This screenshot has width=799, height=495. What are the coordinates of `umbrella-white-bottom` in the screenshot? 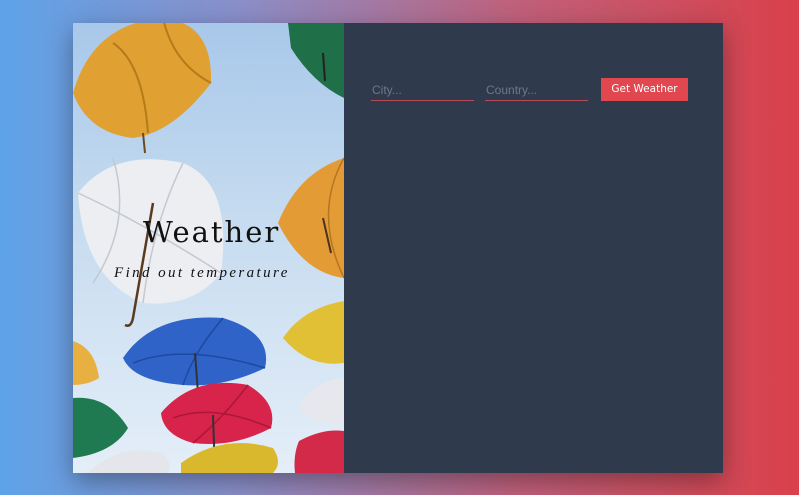 It's located at (129, 461).